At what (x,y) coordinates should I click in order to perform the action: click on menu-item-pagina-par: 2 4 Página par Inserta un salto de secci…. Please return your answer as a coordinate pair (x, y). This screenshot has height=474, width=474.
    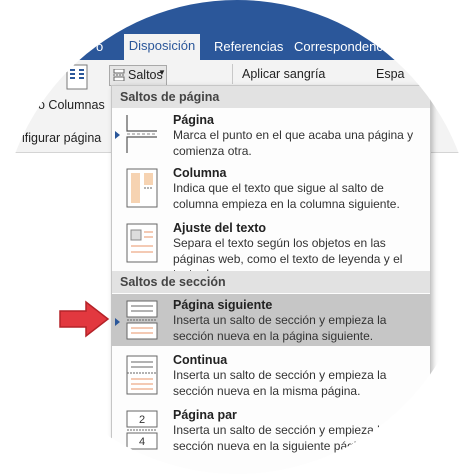
    Looking at the image, I should click on (271, 434).